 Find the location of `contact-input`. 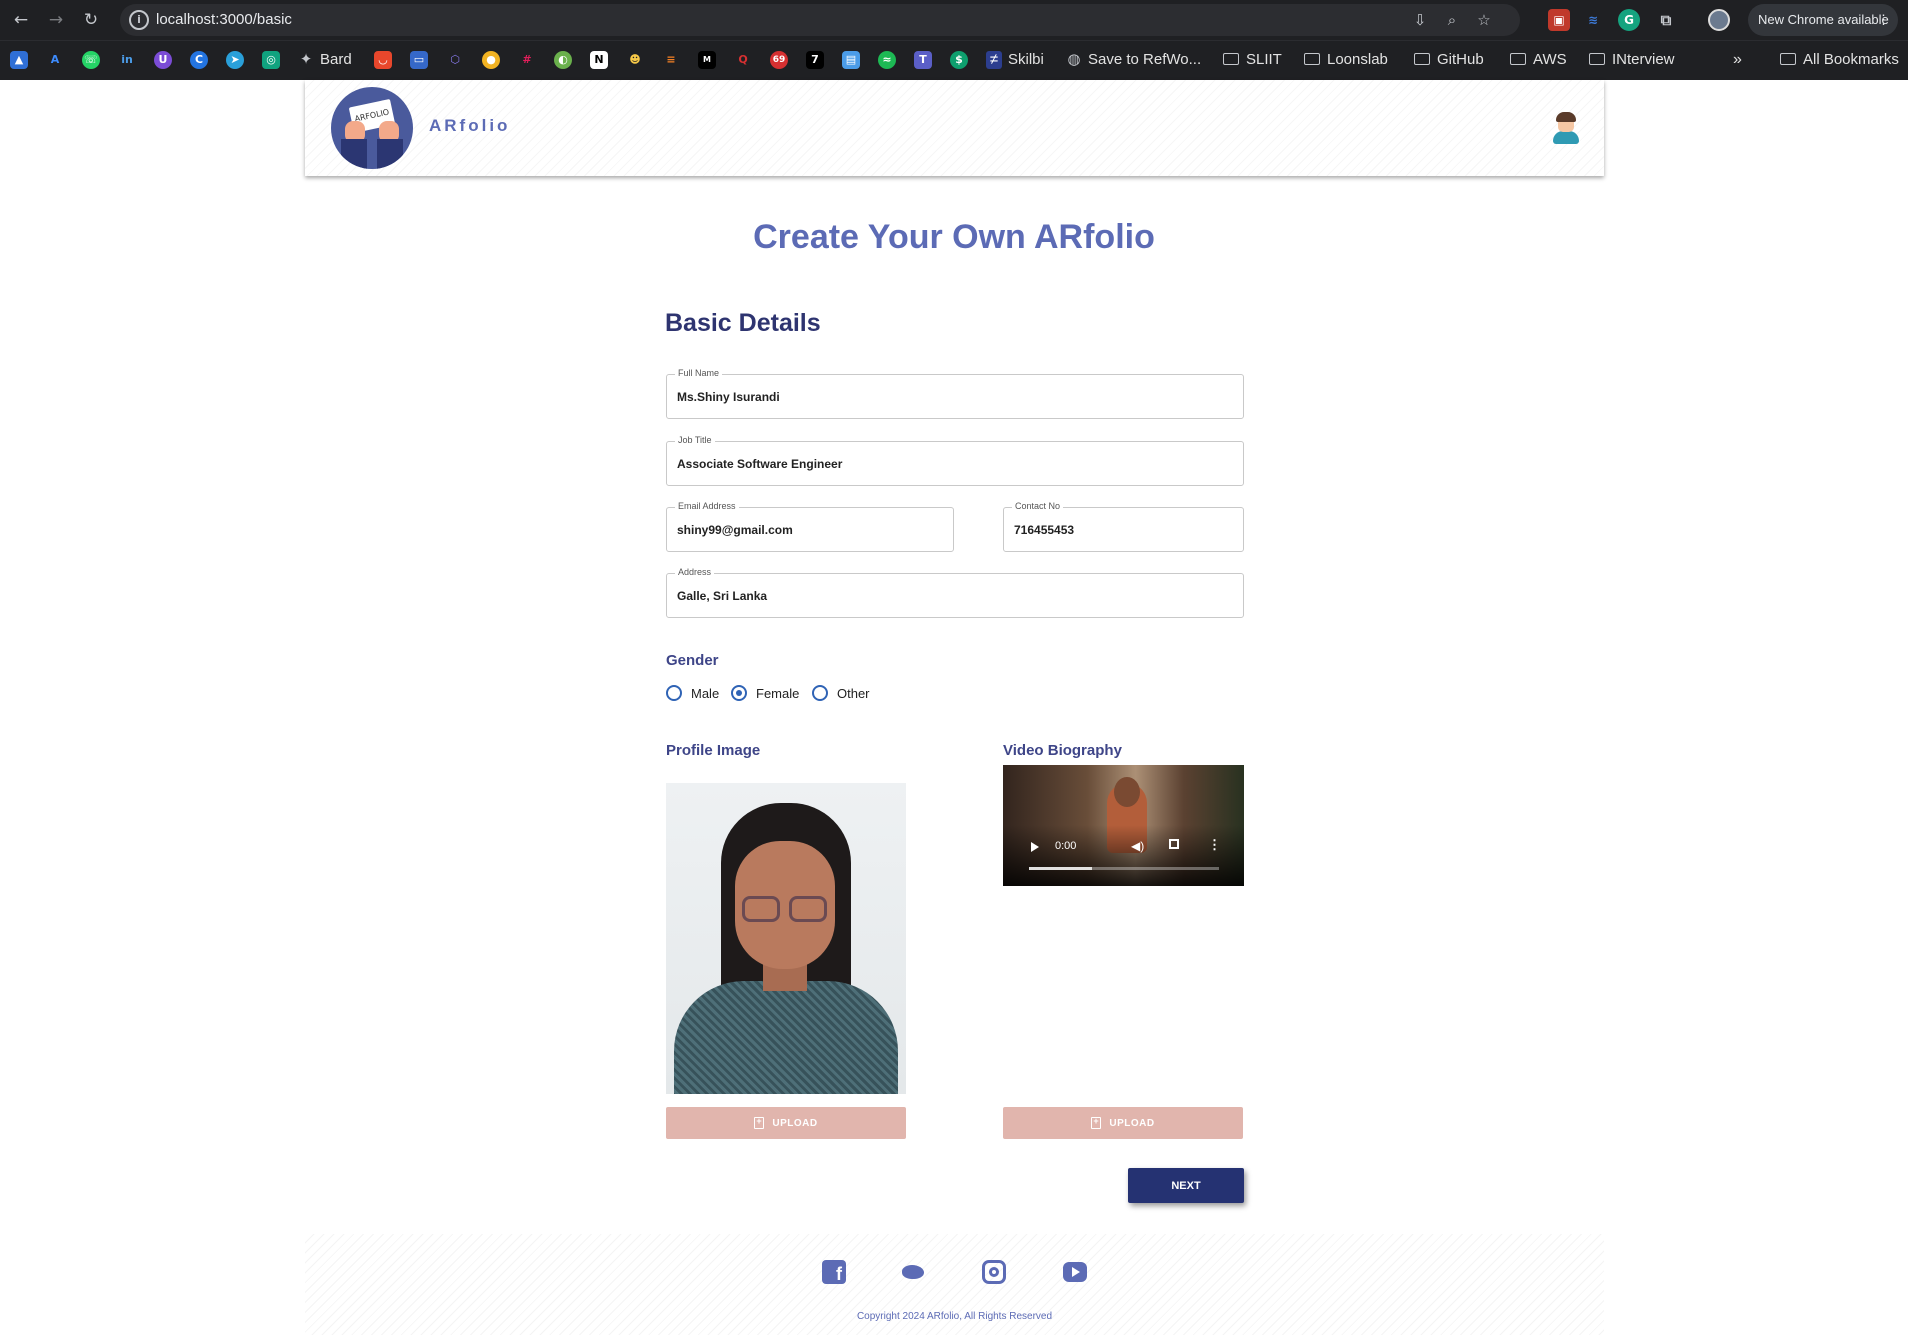

contact-input is located at coordinates (1123, 529).